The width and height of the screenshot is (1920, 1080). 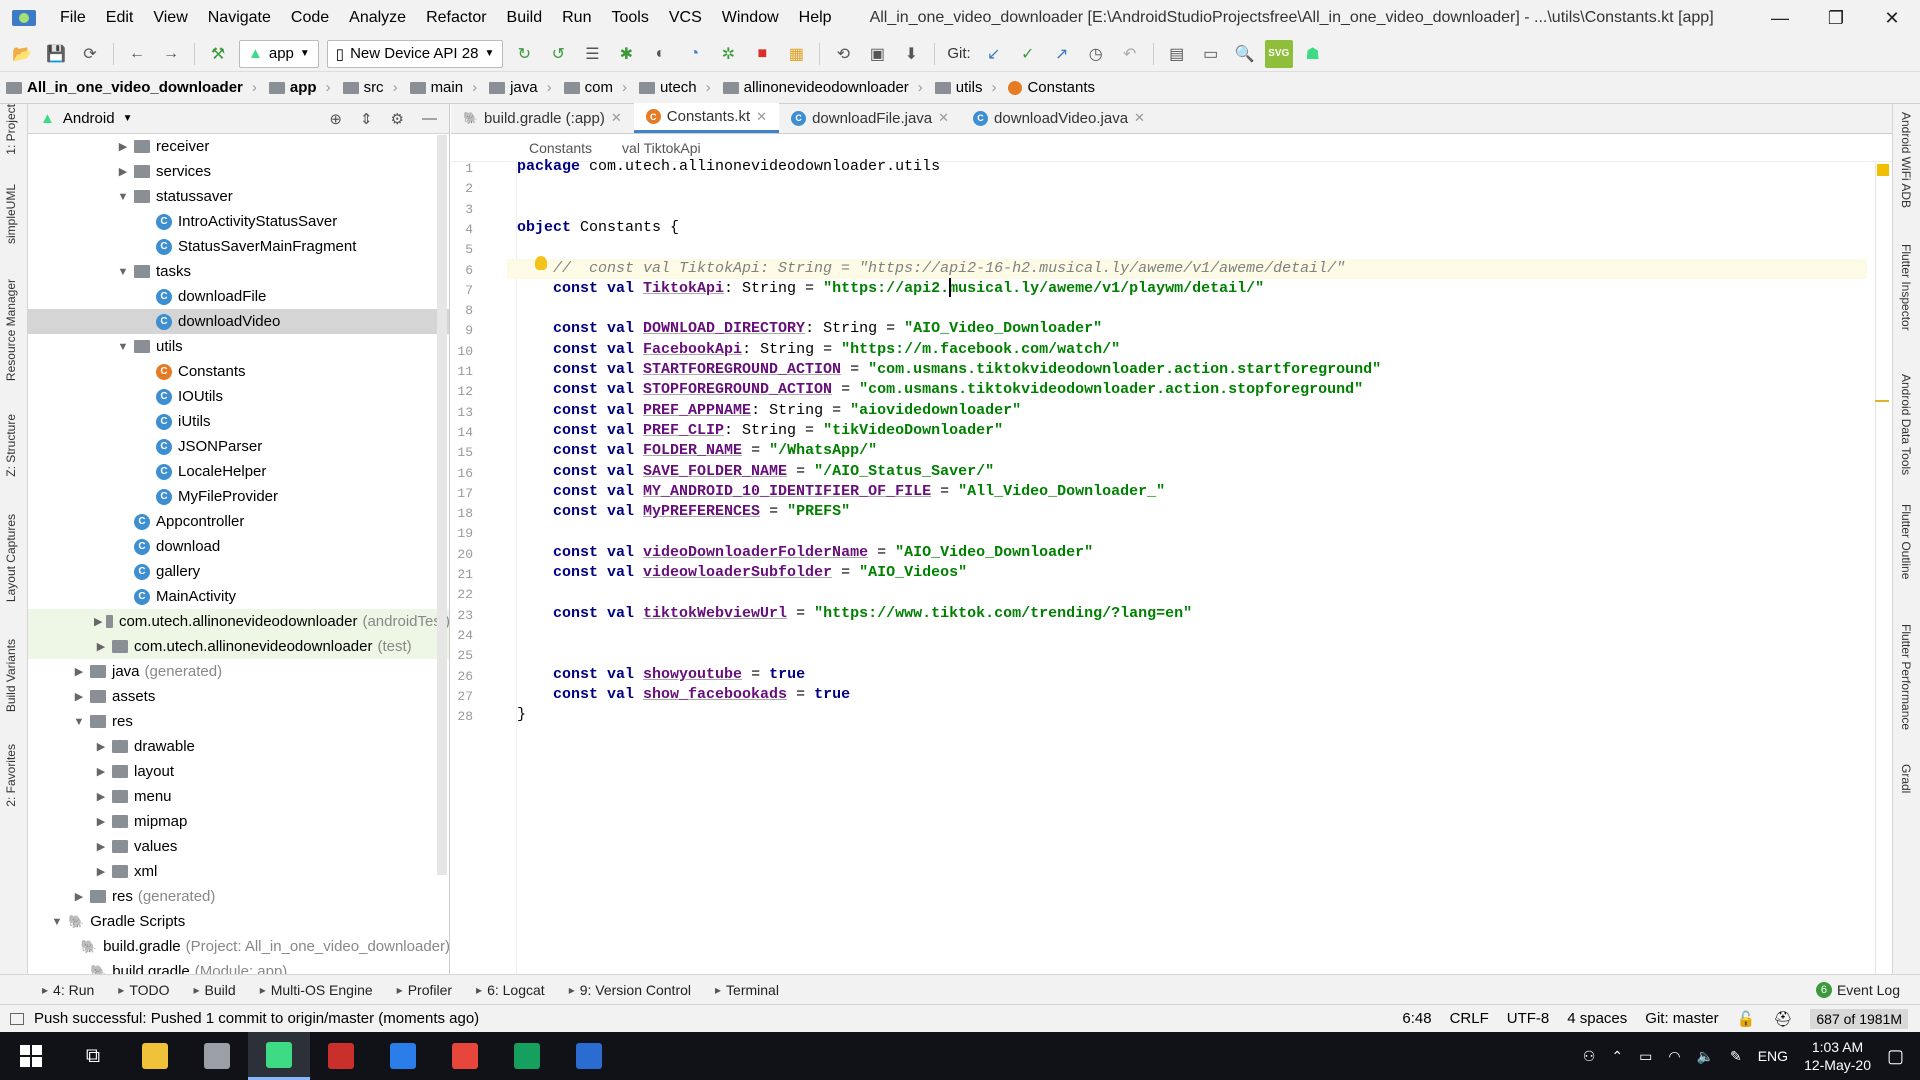 I want to click on task-view-icon: ⧉, so click(x=93, y=1056).